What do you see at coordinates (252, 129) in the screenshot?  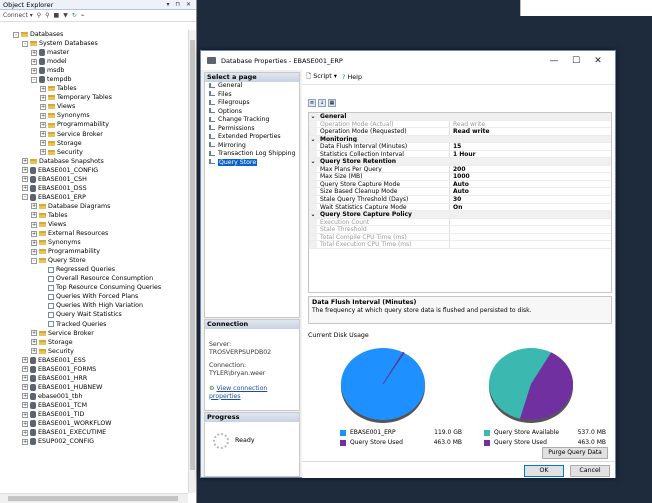 I see `page-item: Permissions` at bounding box center [252, 129].